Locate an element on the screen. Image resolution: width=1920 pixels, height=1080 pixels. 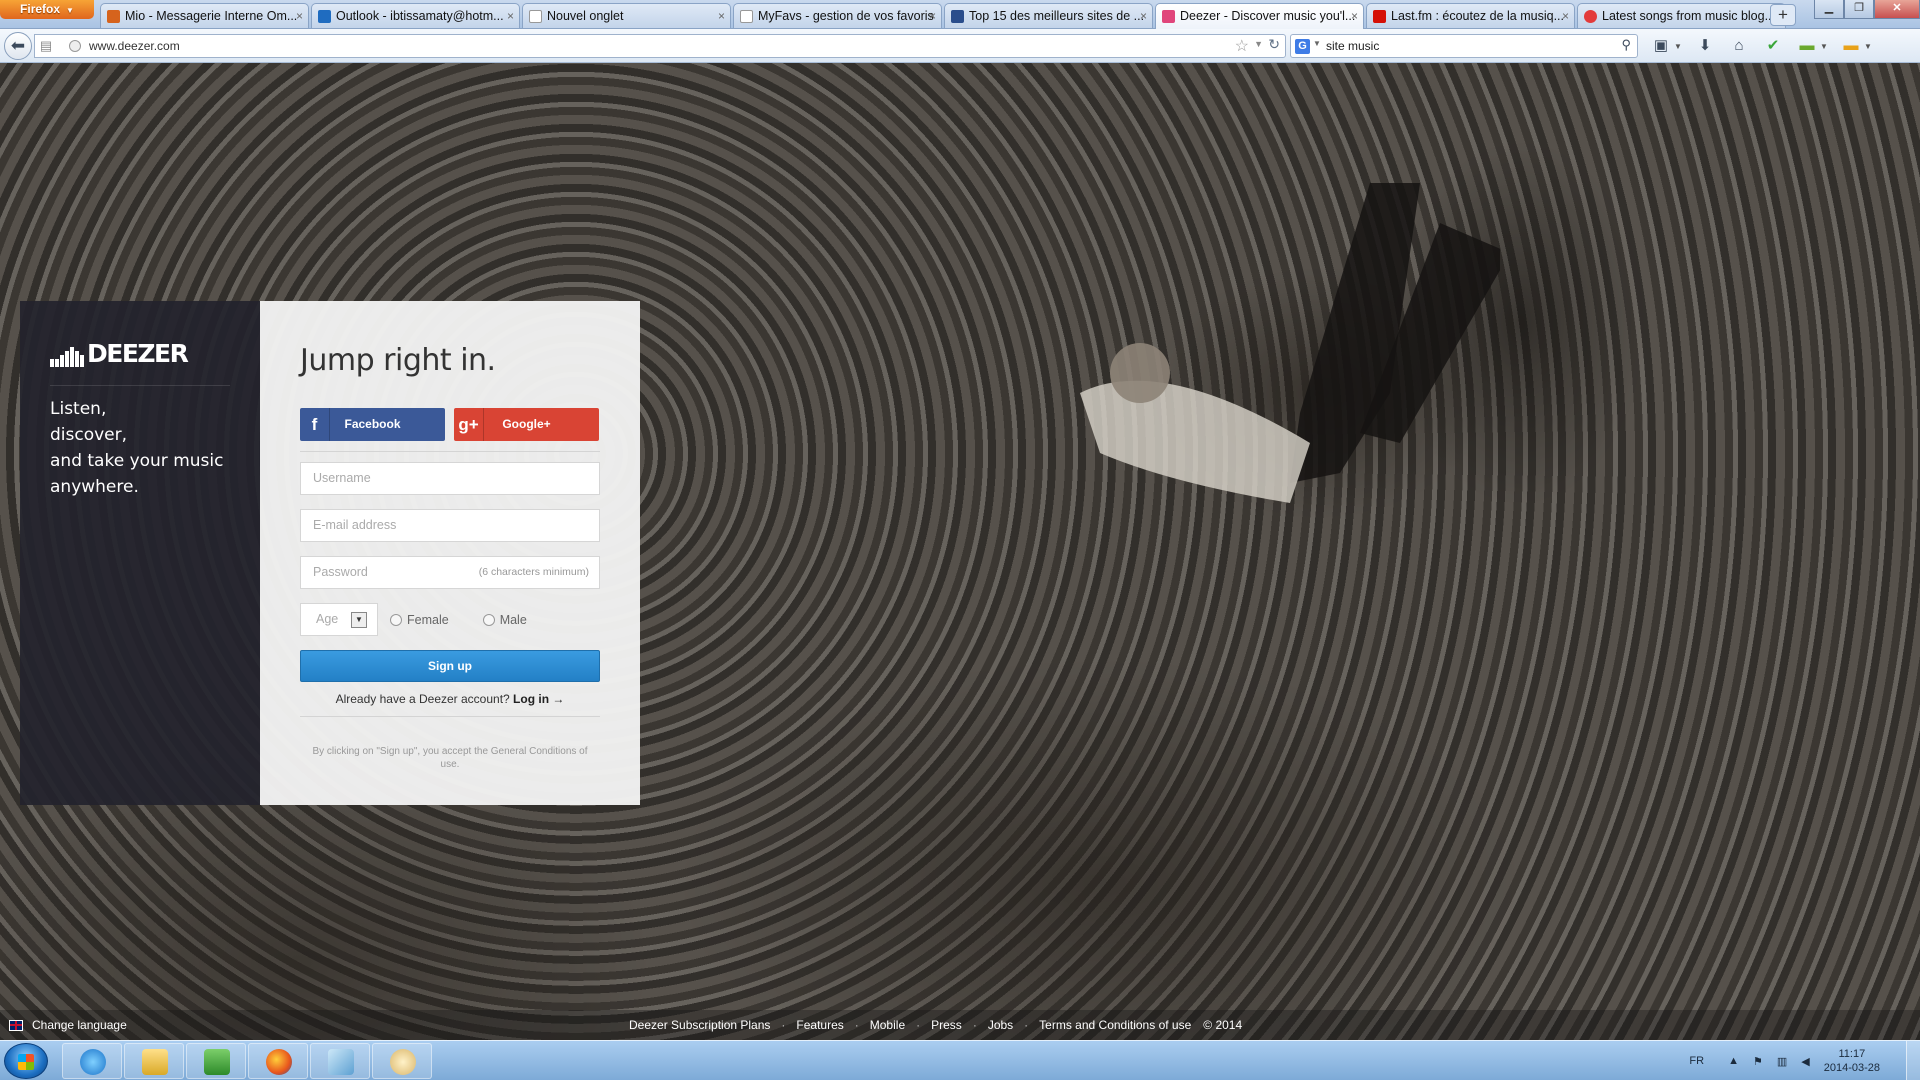
google-plus-label: Google+ is located at coordinates (526, 424).